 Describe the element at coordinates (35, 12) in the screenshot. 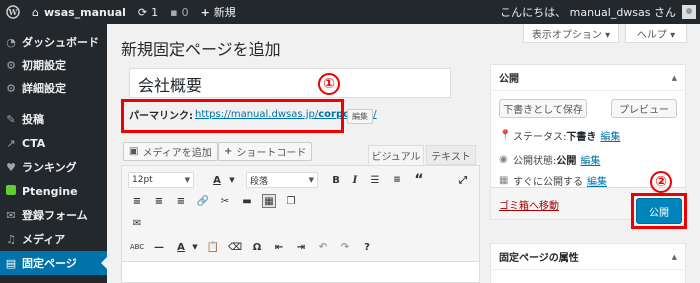

I see `home-icon: ⌂` at that location.